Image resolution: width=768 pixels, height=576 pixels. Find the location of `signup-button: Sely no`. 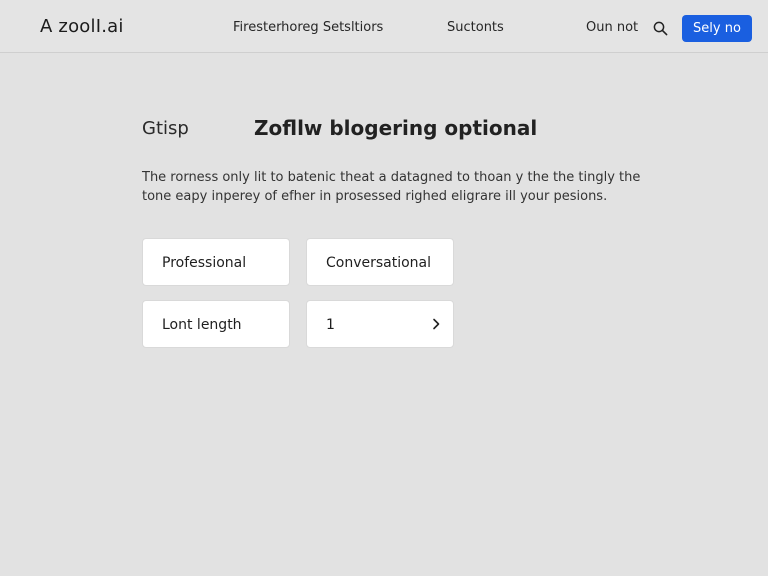

signup-button: Sely no is located at coordinates (717, 28).